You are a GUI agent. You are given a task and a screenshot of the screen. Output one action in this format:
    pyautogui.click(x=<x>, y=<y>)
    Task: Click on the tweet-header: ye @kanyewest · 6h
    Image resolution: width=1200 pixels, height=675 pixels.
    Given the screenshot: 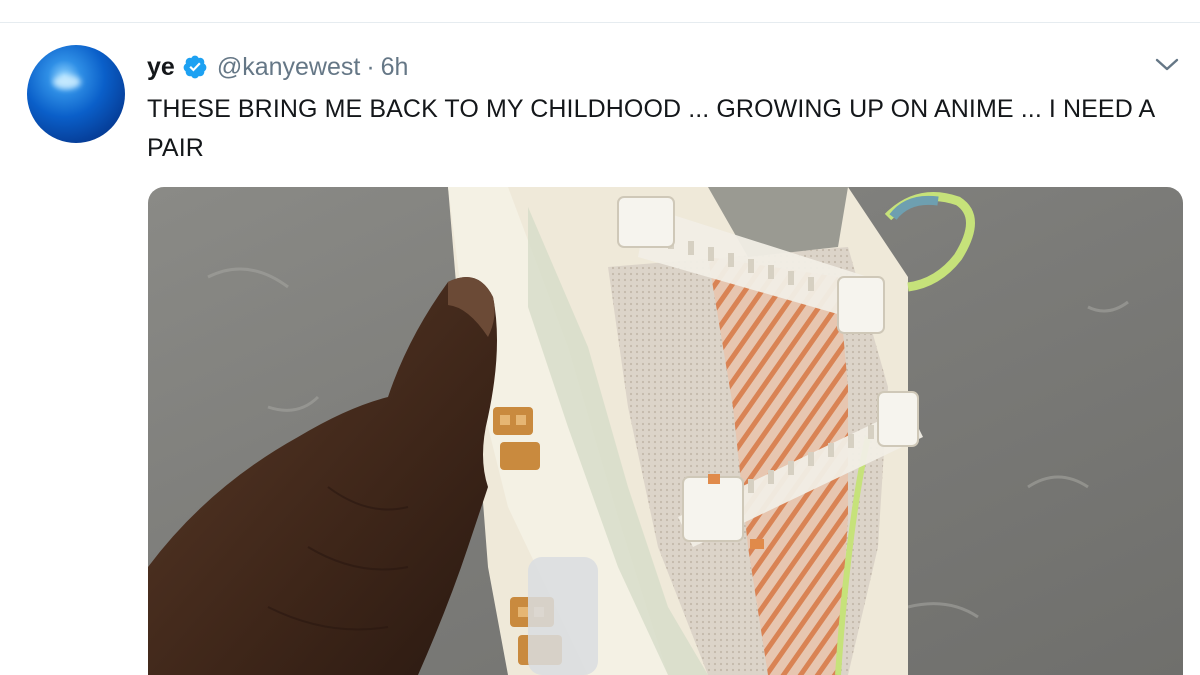 What is the action you would take?
    pyautogui.click(x=277, y=67)
    